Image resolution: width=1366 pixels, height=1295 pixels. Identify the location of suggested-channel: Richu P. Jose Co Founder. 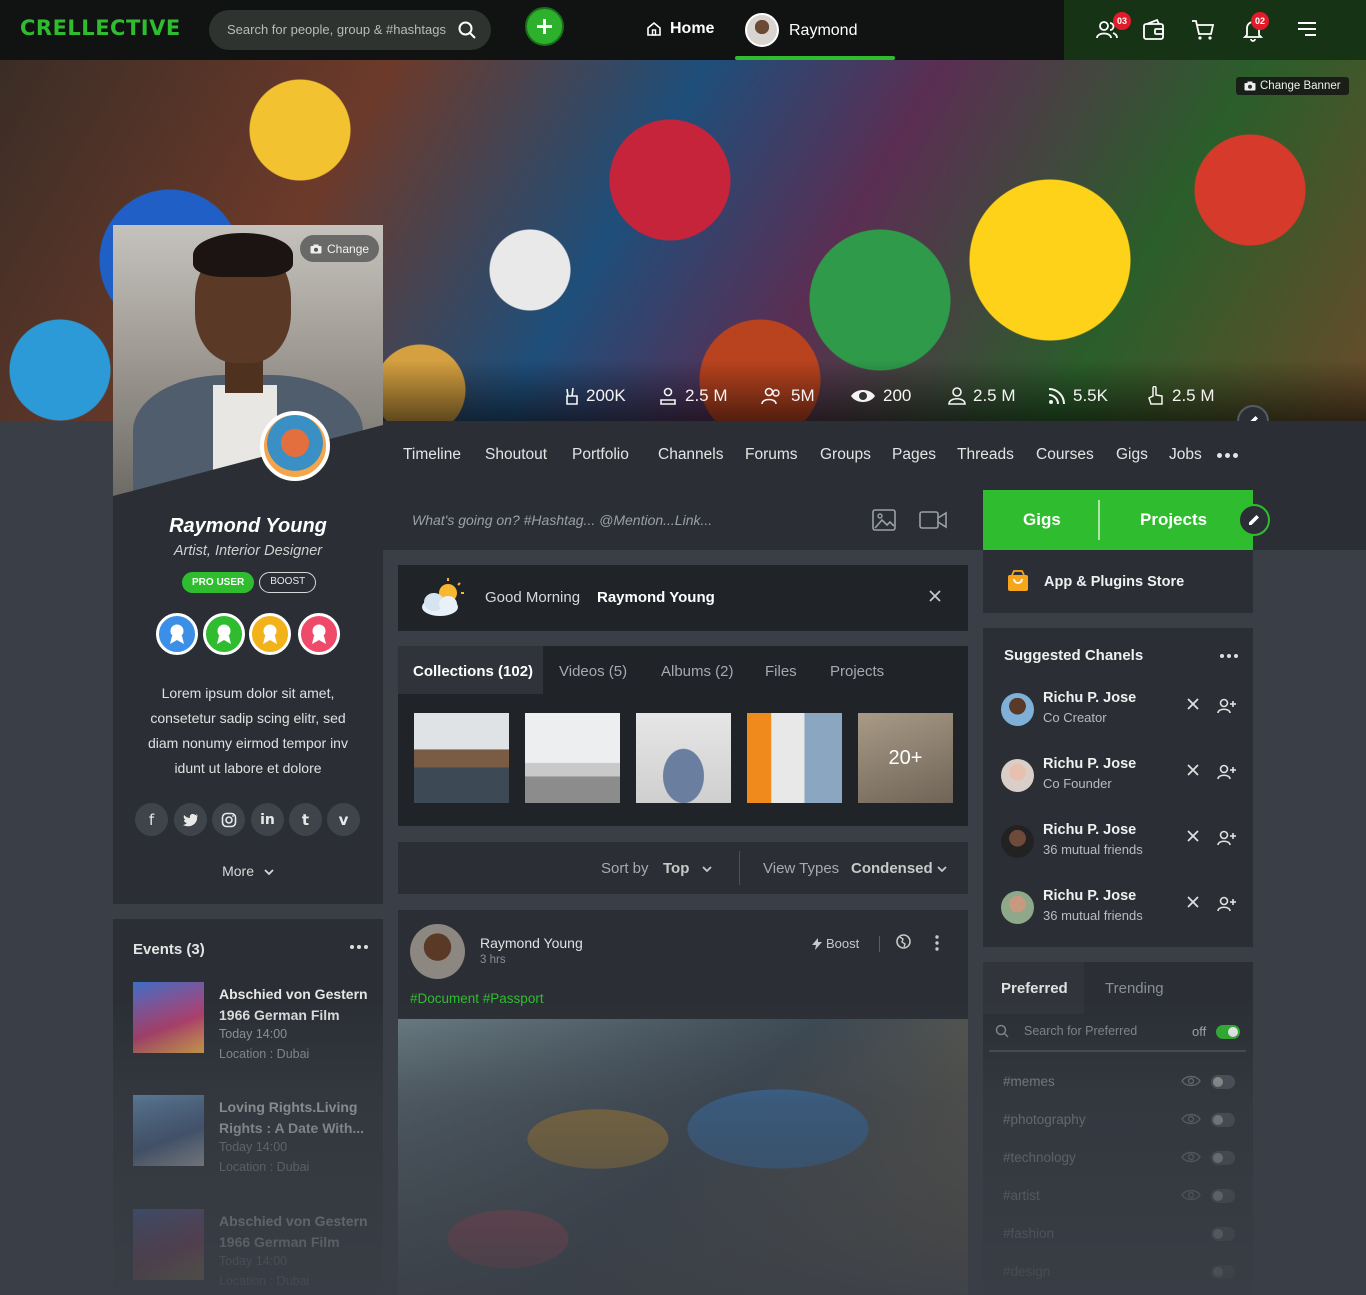
(1121, 776).